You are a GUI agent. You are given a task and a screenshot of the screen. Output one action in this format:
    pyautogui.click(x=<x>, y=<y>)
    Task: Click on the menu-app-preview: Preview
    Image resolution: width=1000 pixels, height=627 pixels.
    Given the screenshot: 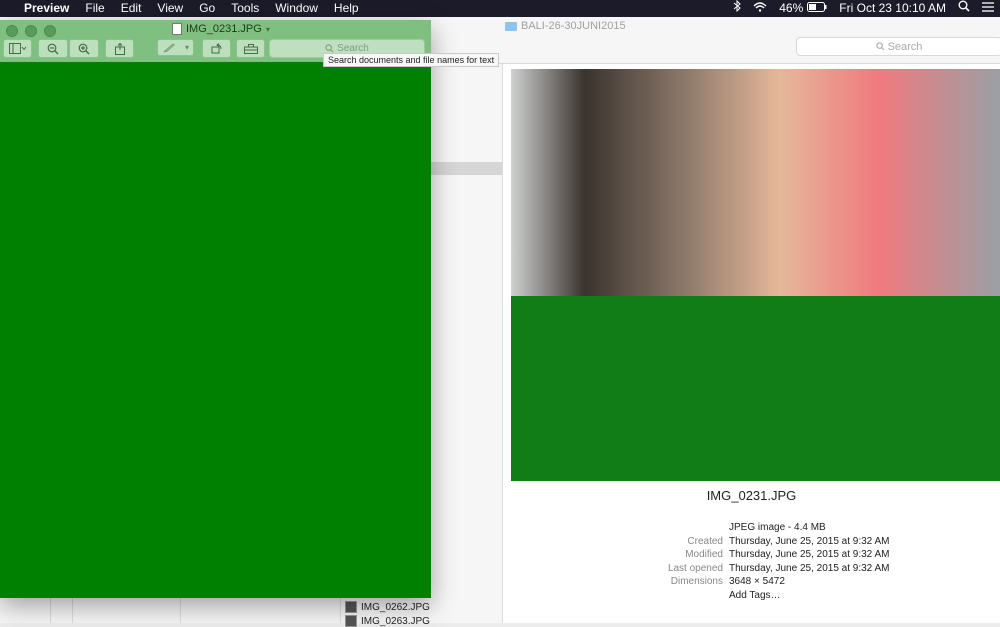 What is the action you would take?
    pyautogui.click(x=46, y=8)
    